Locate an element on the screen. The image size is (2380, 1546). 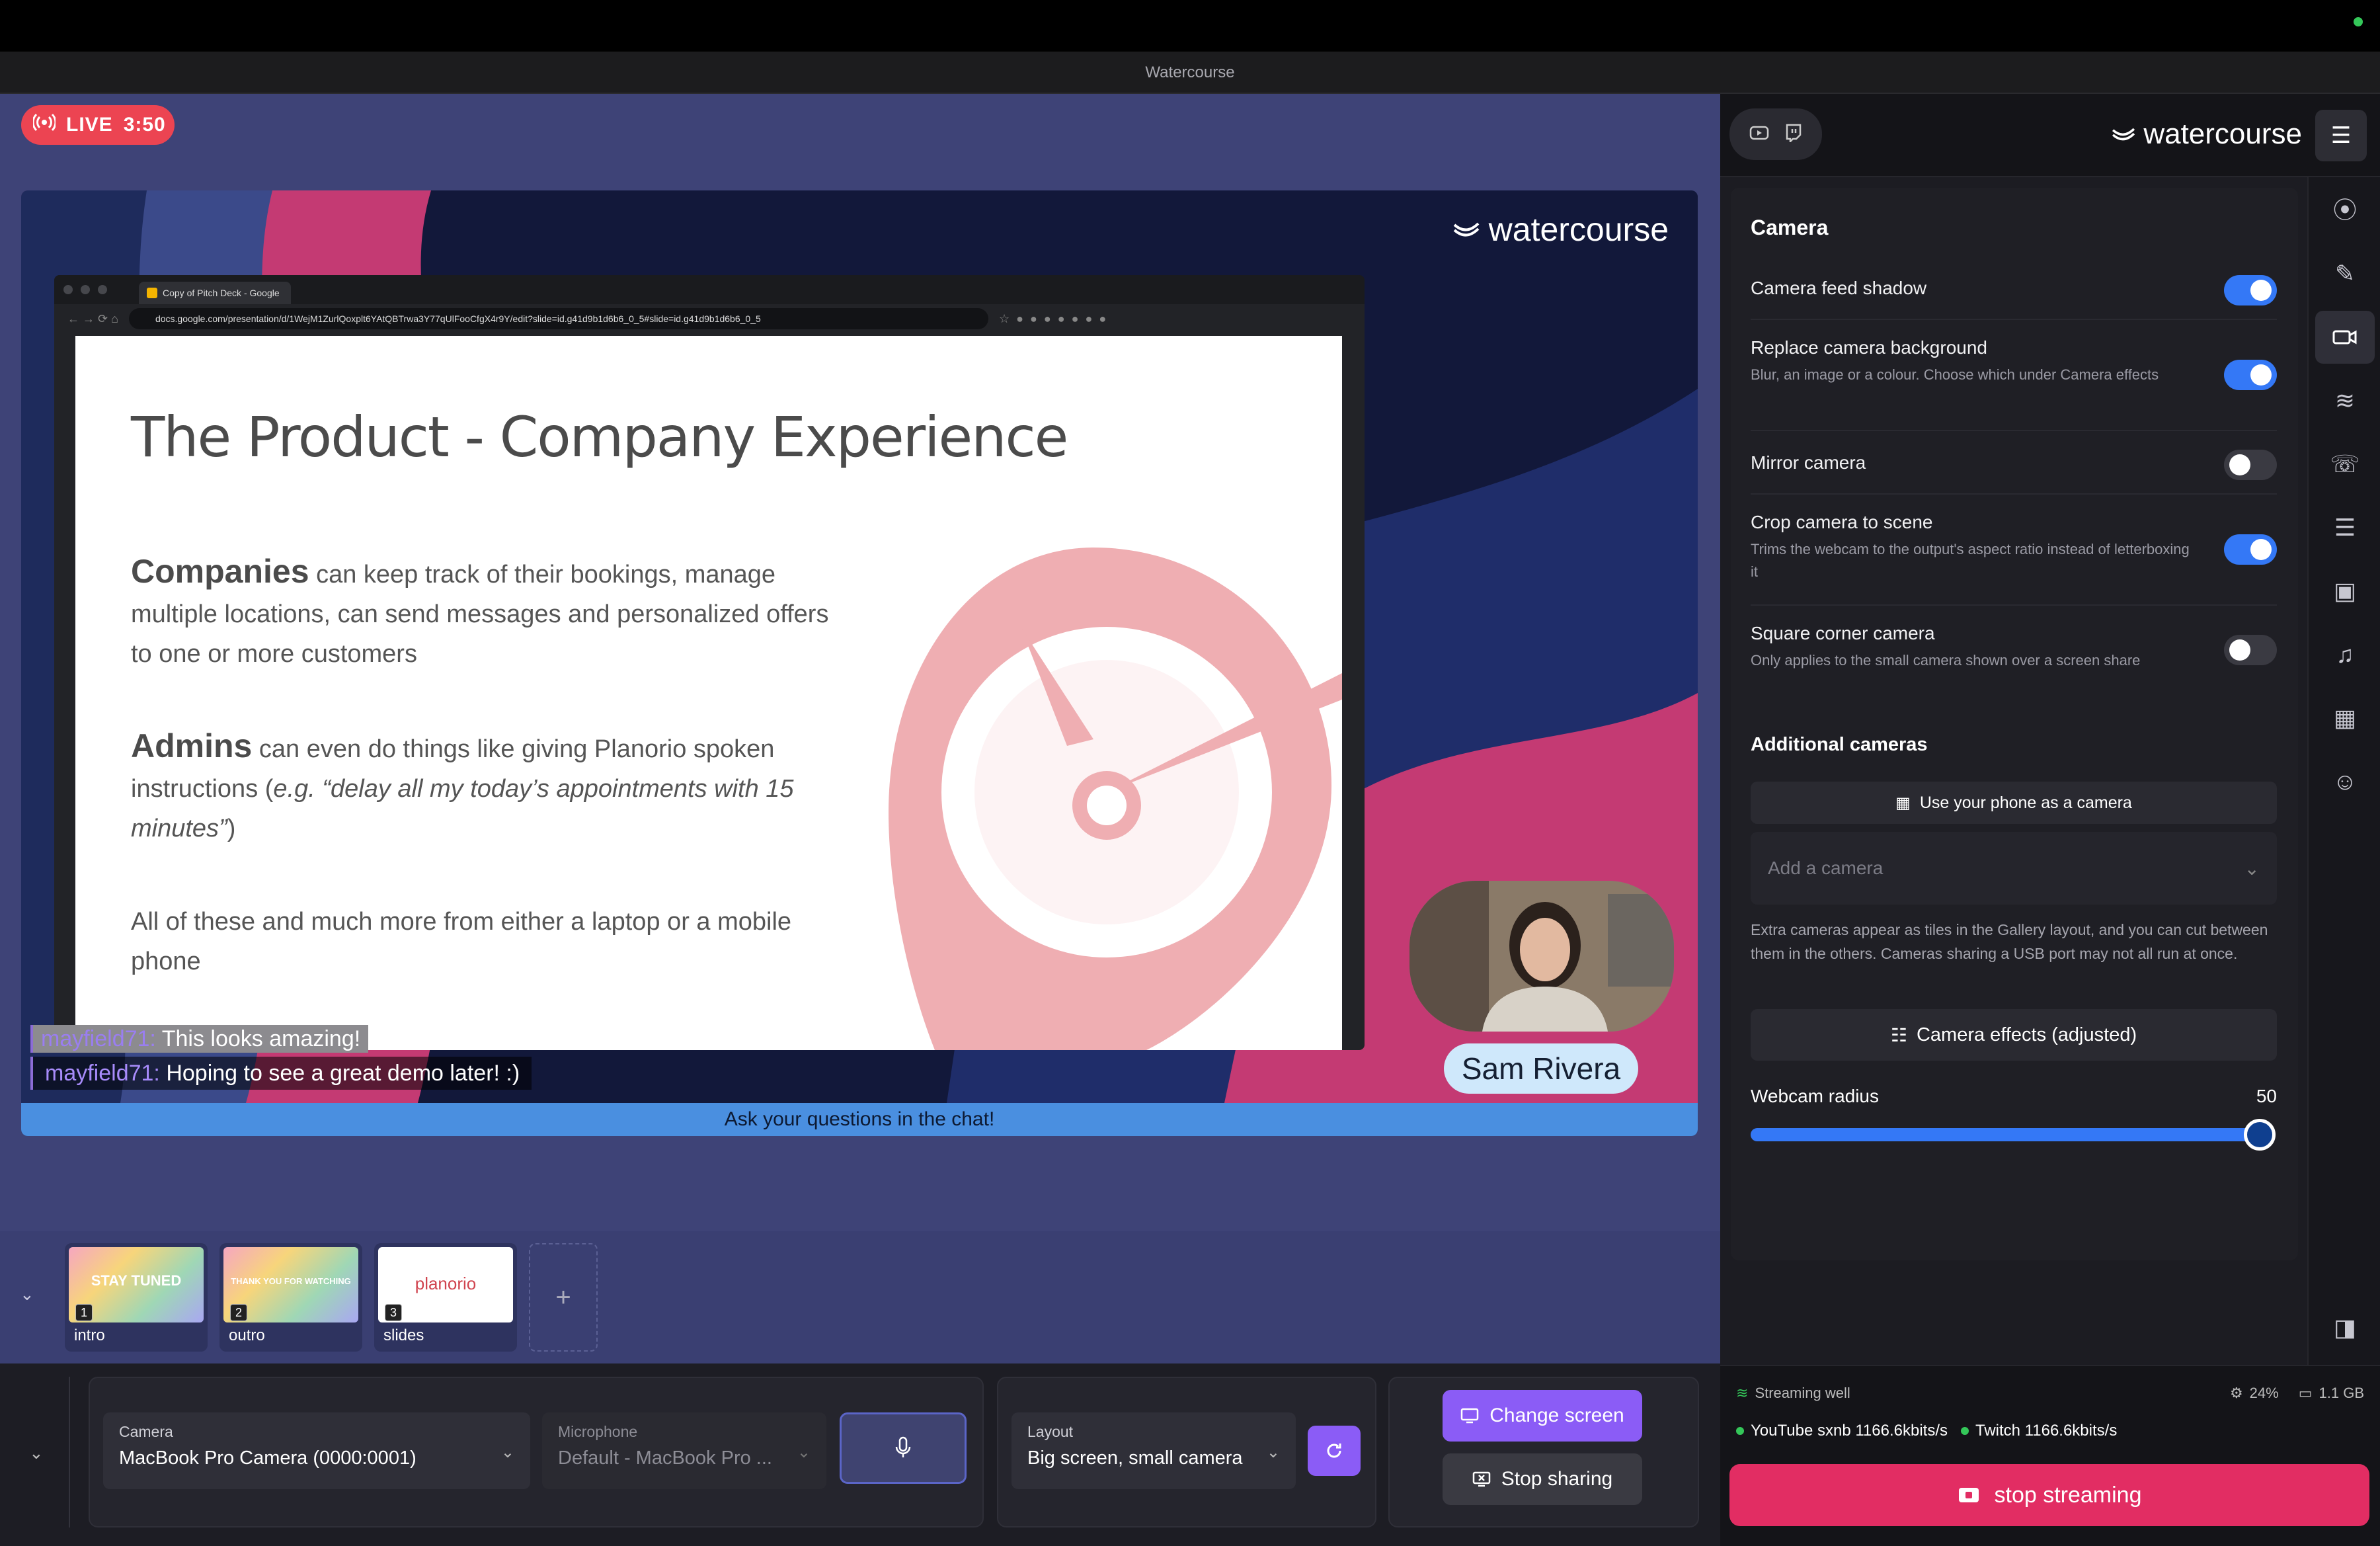
layout-select: Layout Big screen, small camera ⌄ is located at coordinates (1154, 1450).